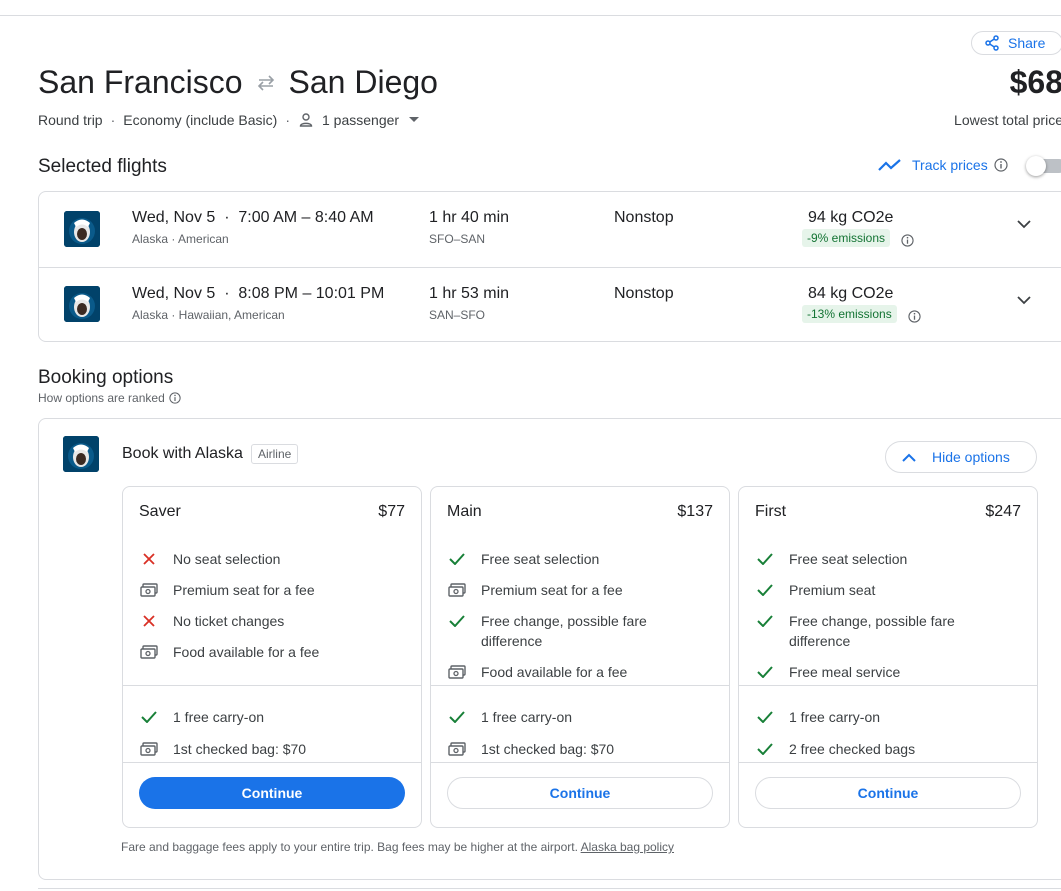 The height and width of the screenshot is (891, 1061). What do you see at coordinates (182, 453) in the screenshot?
I see `book-with-label: Book with Alaska` at bounding box center [182, 453].